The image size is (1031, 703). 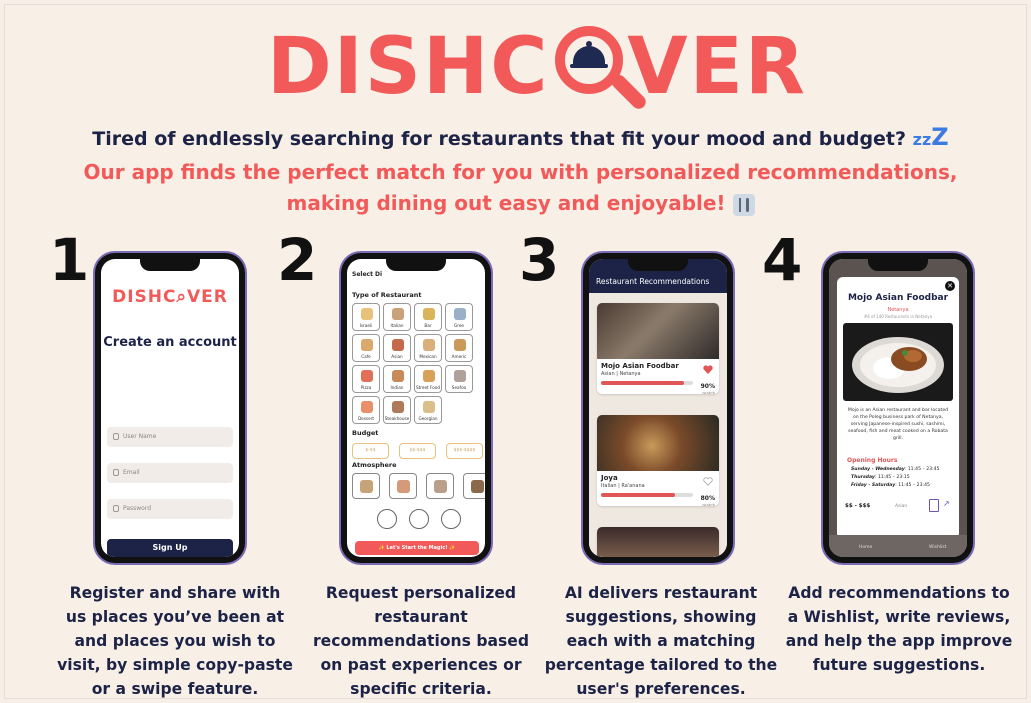 I want to click on vegan-icon, so click(x=387, y=519).